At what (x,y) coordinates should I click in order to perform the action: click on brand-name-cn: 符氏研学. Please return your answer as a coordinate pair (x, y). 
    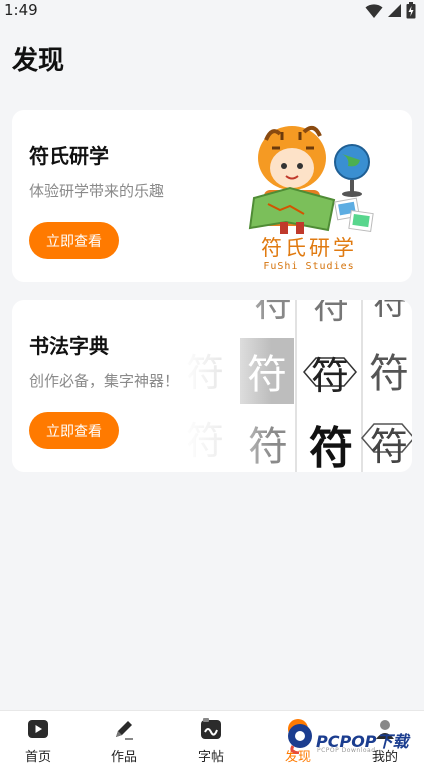
    Looking at the image, I should click on (309, 248).